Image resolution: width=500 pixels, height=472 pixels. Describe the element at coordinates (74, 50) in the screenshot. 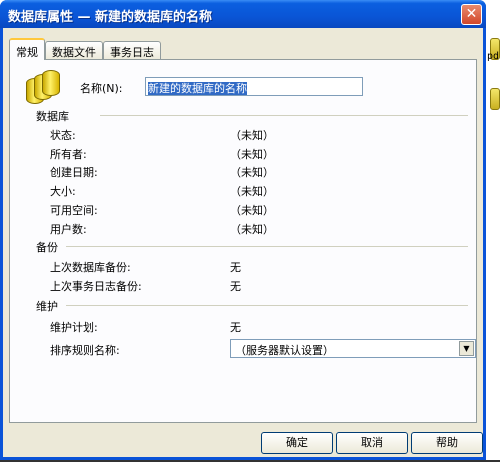

I see `tab-data-files: 数据文件` at that location.